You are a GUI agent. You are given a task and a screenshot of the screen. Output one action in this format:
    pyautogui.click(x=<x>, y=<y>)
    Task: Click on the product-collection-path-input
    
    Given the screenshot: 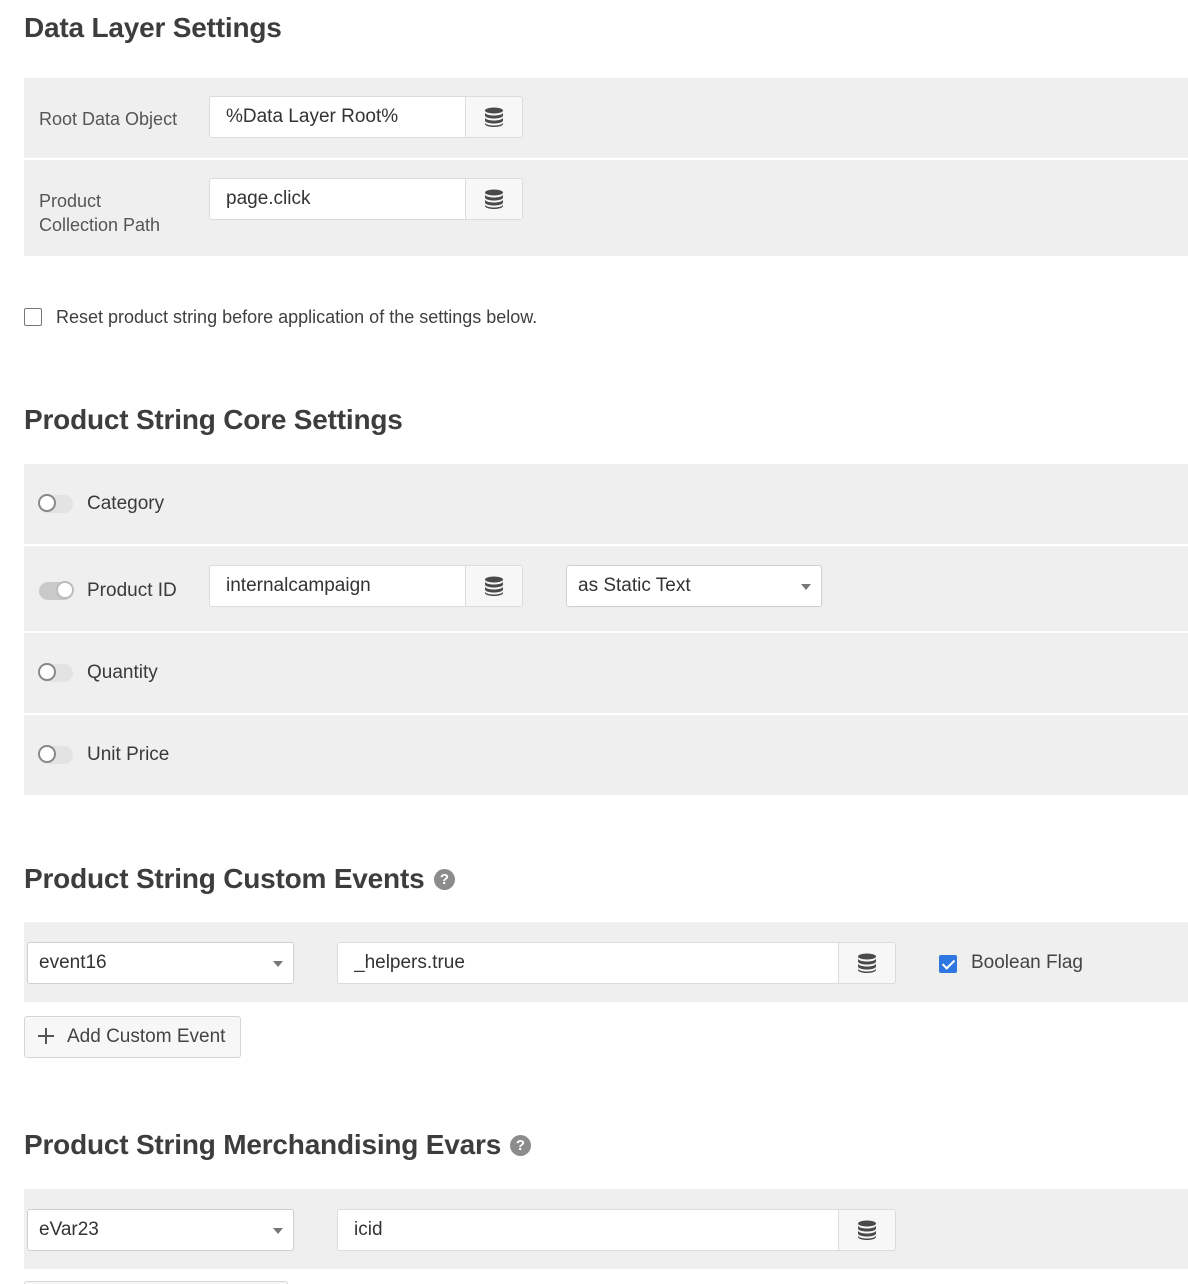 What is the action you would take?
    pyautogui.click(x=337, y=199)
    